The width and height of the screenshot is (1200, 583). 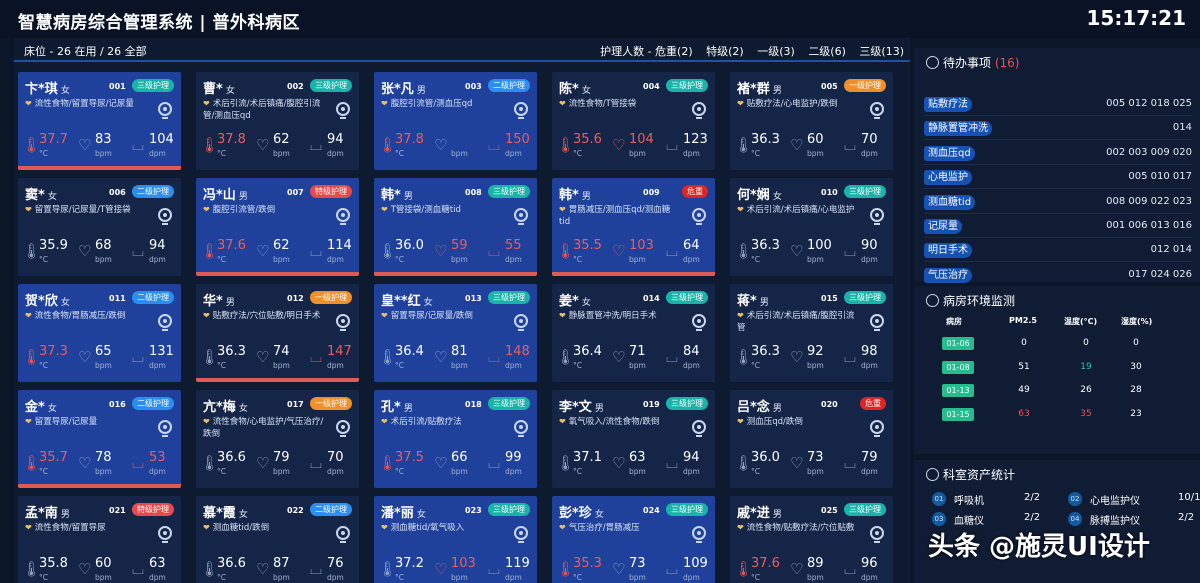 What do you see at coordinates (958, 343) in the screenshot?
I see `env-room: 01-06` at bounding box center [958, 343].